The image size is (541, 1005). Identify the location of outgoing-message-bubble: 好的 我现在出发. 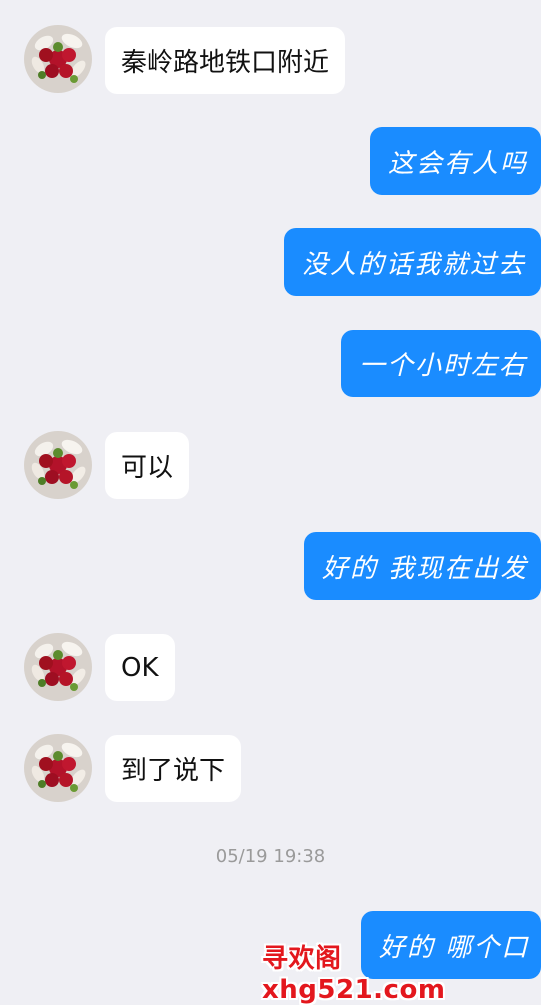
(422, 566).